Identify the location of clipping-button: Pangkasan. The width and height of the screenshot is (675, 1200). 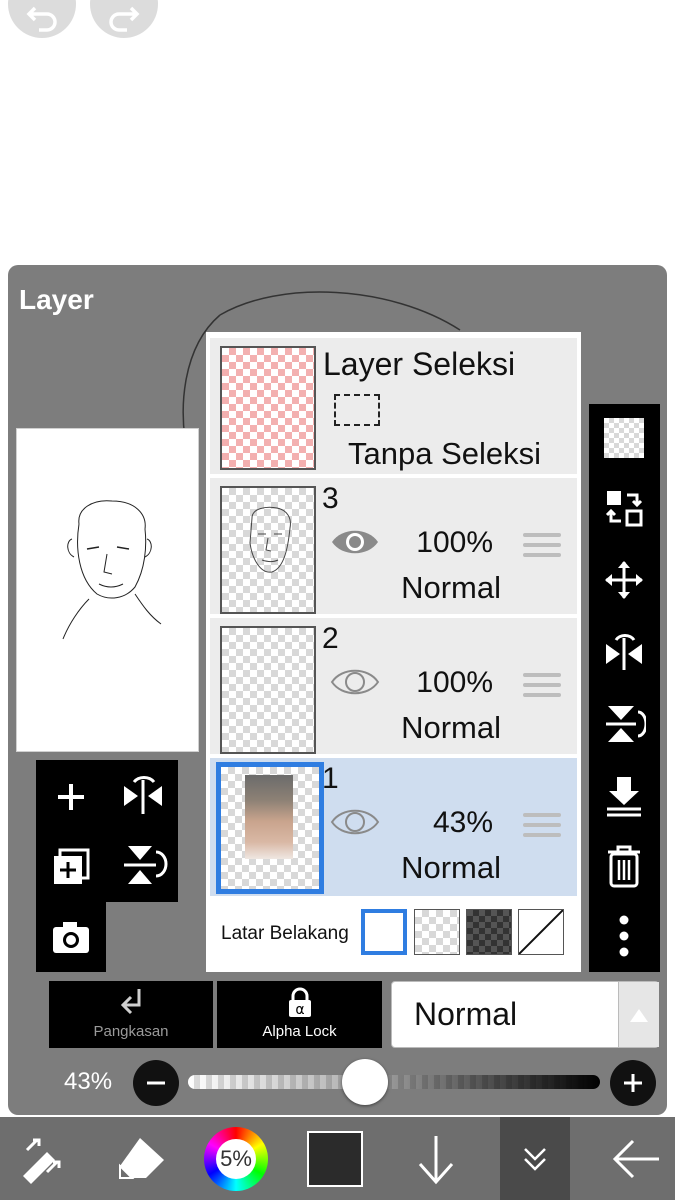
(131, 1014).